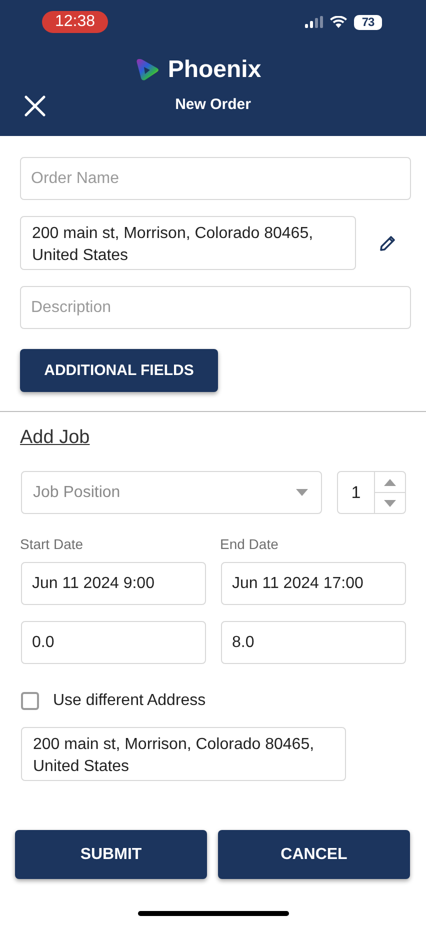 The image size is (426, 926). Describe the element at coordinates (183, 754) in the screenshot. I see `job-address-field: 200 main st, Morrison, Colorado 80465, United States` at that location.